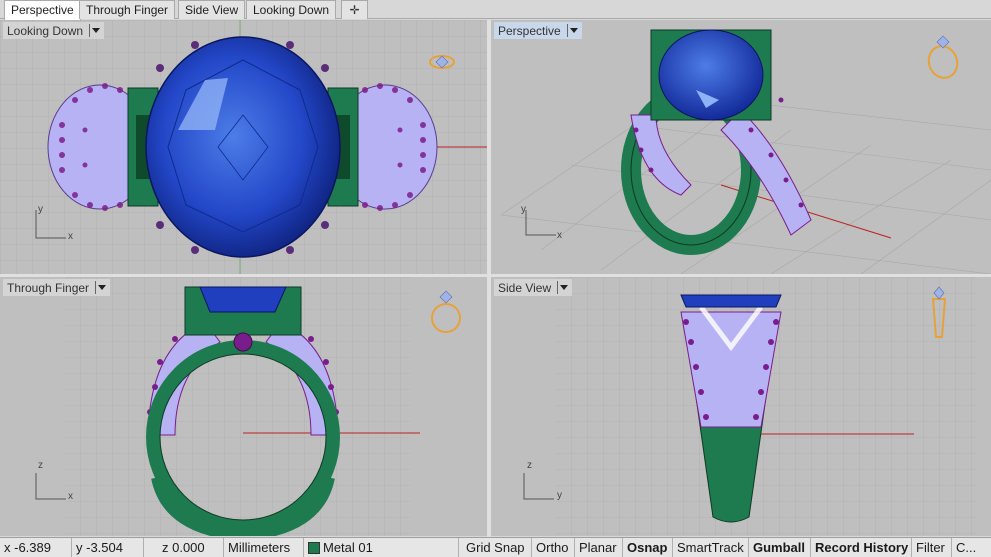 The height and width of the screenshot is (557, 991). What do you see at coordinates (711, 547) in the screenshot?
I see `smarttrack-toggle: SmartTrack` at bounding box center [711, 547].